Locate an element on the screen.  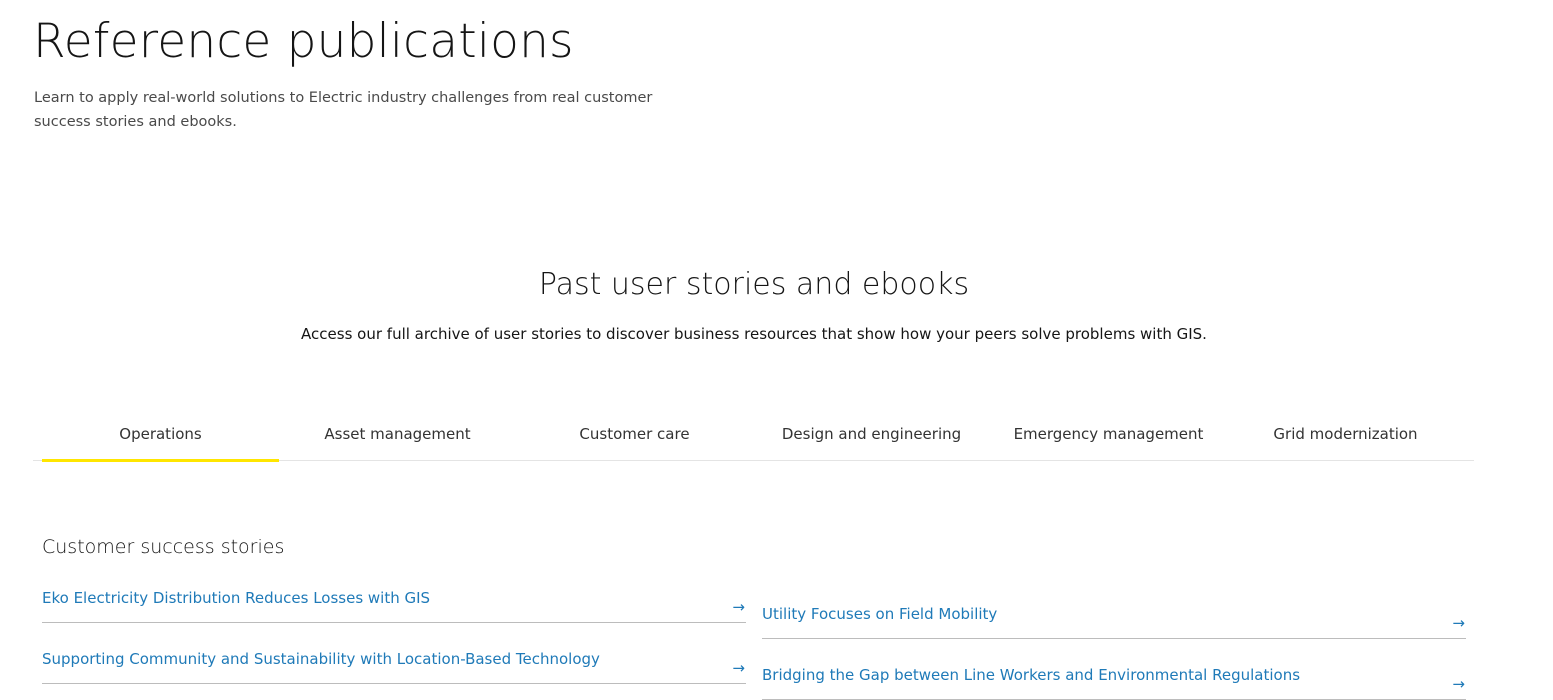
tab-label: Design and engineering is located at coordinates (871, 434).